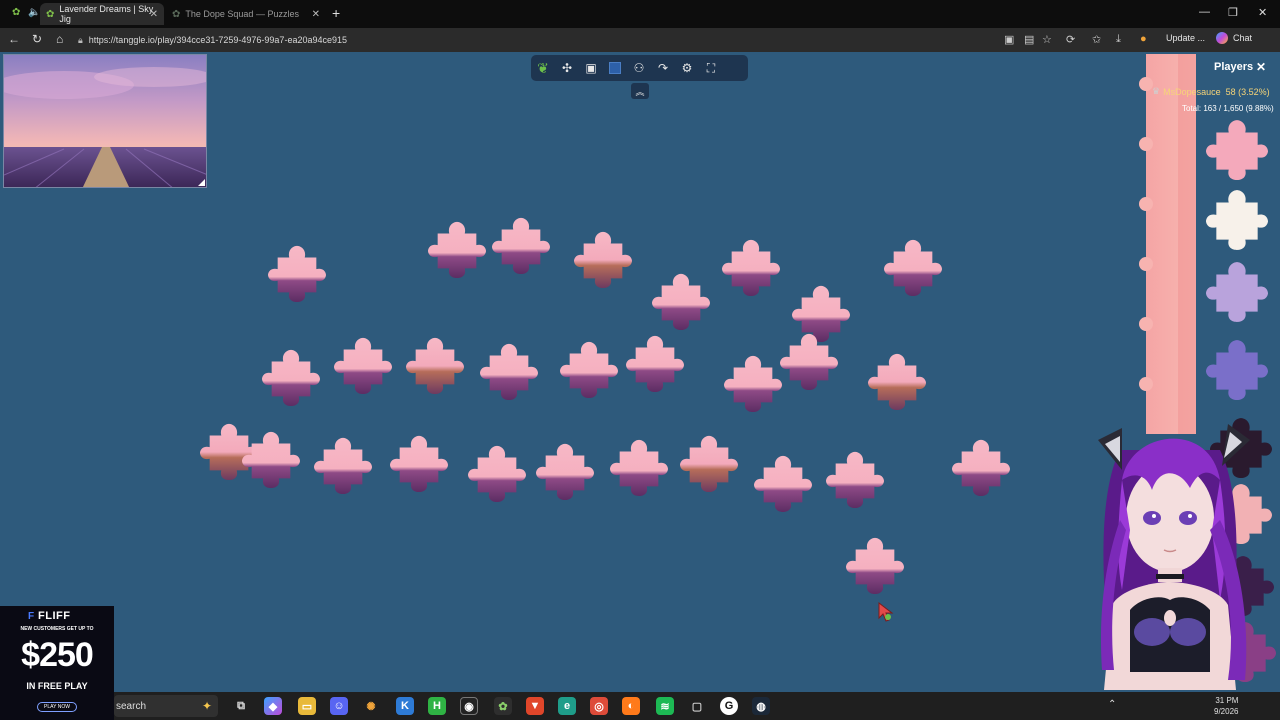 This screenshot has width=1280, height=720. What do you see at coordinates (1112, 704) in the screenshot?
I see `tray-expand-icon: ⌃` at bounding box center [1112, 704].